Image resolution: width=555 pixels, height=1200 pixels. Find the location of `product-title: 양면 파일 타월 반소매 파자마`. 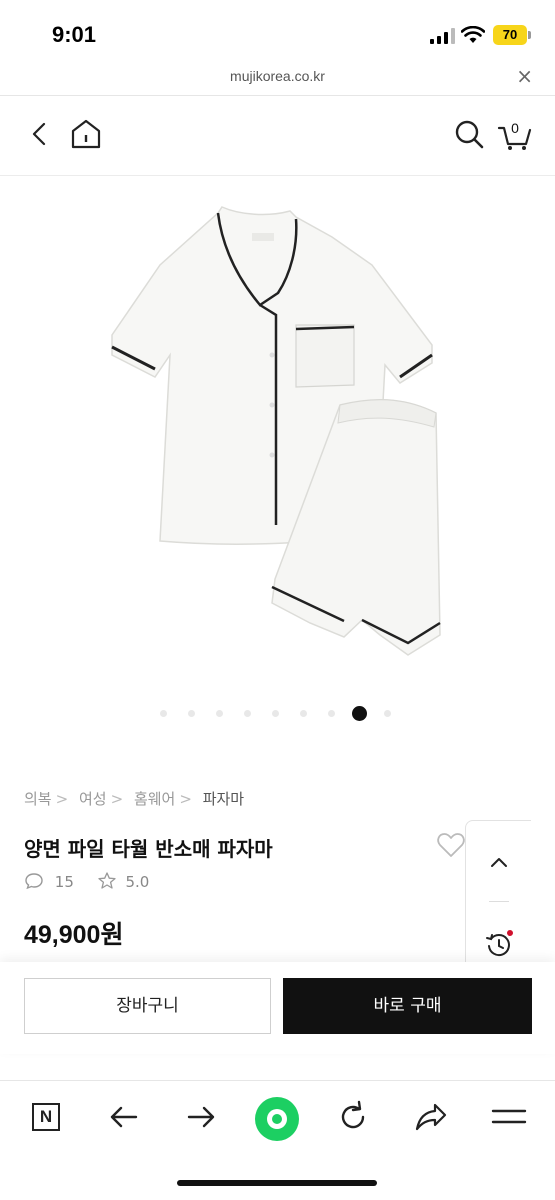

product-title: 양면 파일 타월 반소매 파자마 is located at coordinates (148, 849).